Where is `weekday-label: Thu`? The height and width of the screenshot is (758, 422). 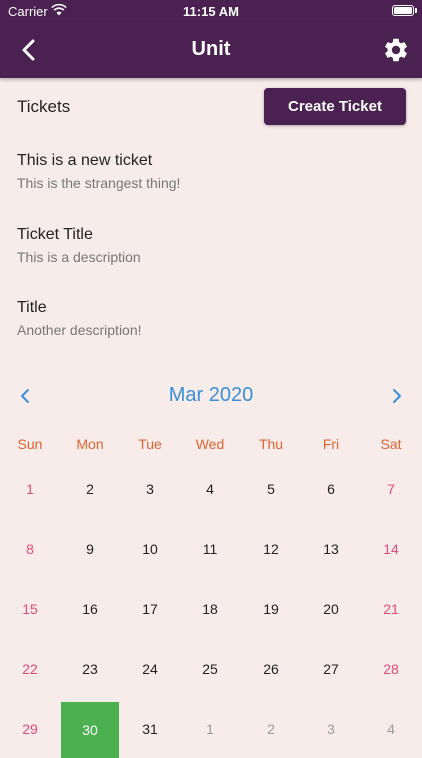 weekday-label: Thu is located at coordinates (271, 444).